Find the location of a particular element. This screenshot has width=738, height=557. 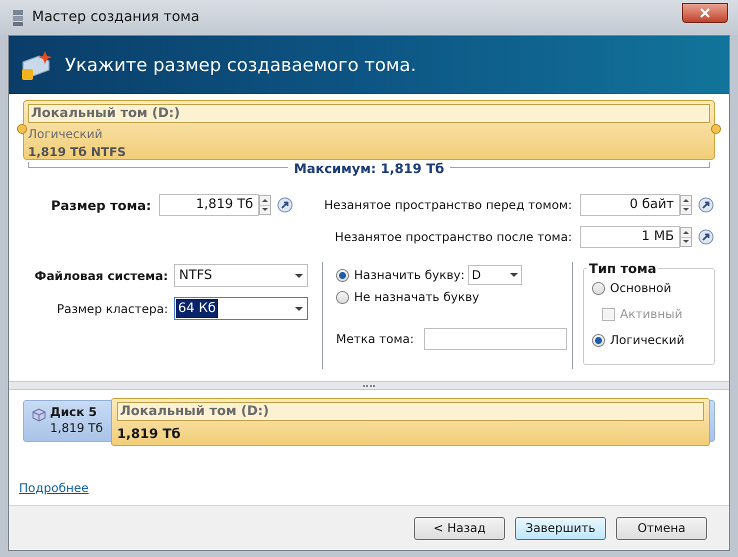

size-field: 1 МБ is located at coordinates (630, 237).